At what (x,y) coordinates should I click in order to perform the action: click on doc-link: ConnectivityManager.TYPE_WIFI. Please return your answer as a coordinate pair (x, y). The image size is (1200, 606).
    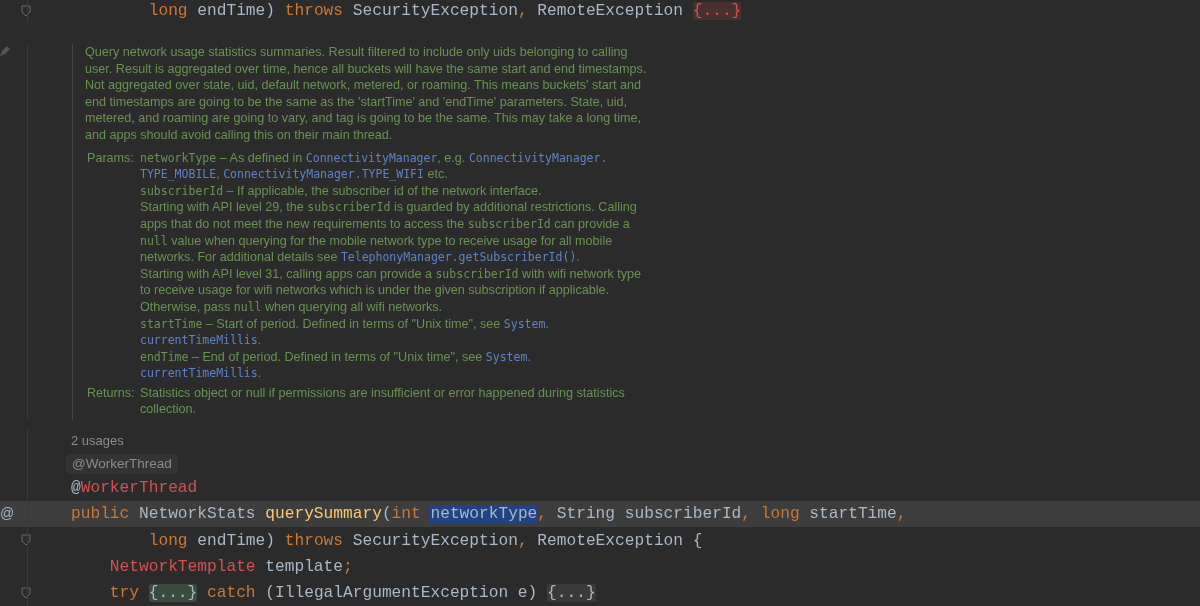
    Looking at the image, I should click on (323, 174).